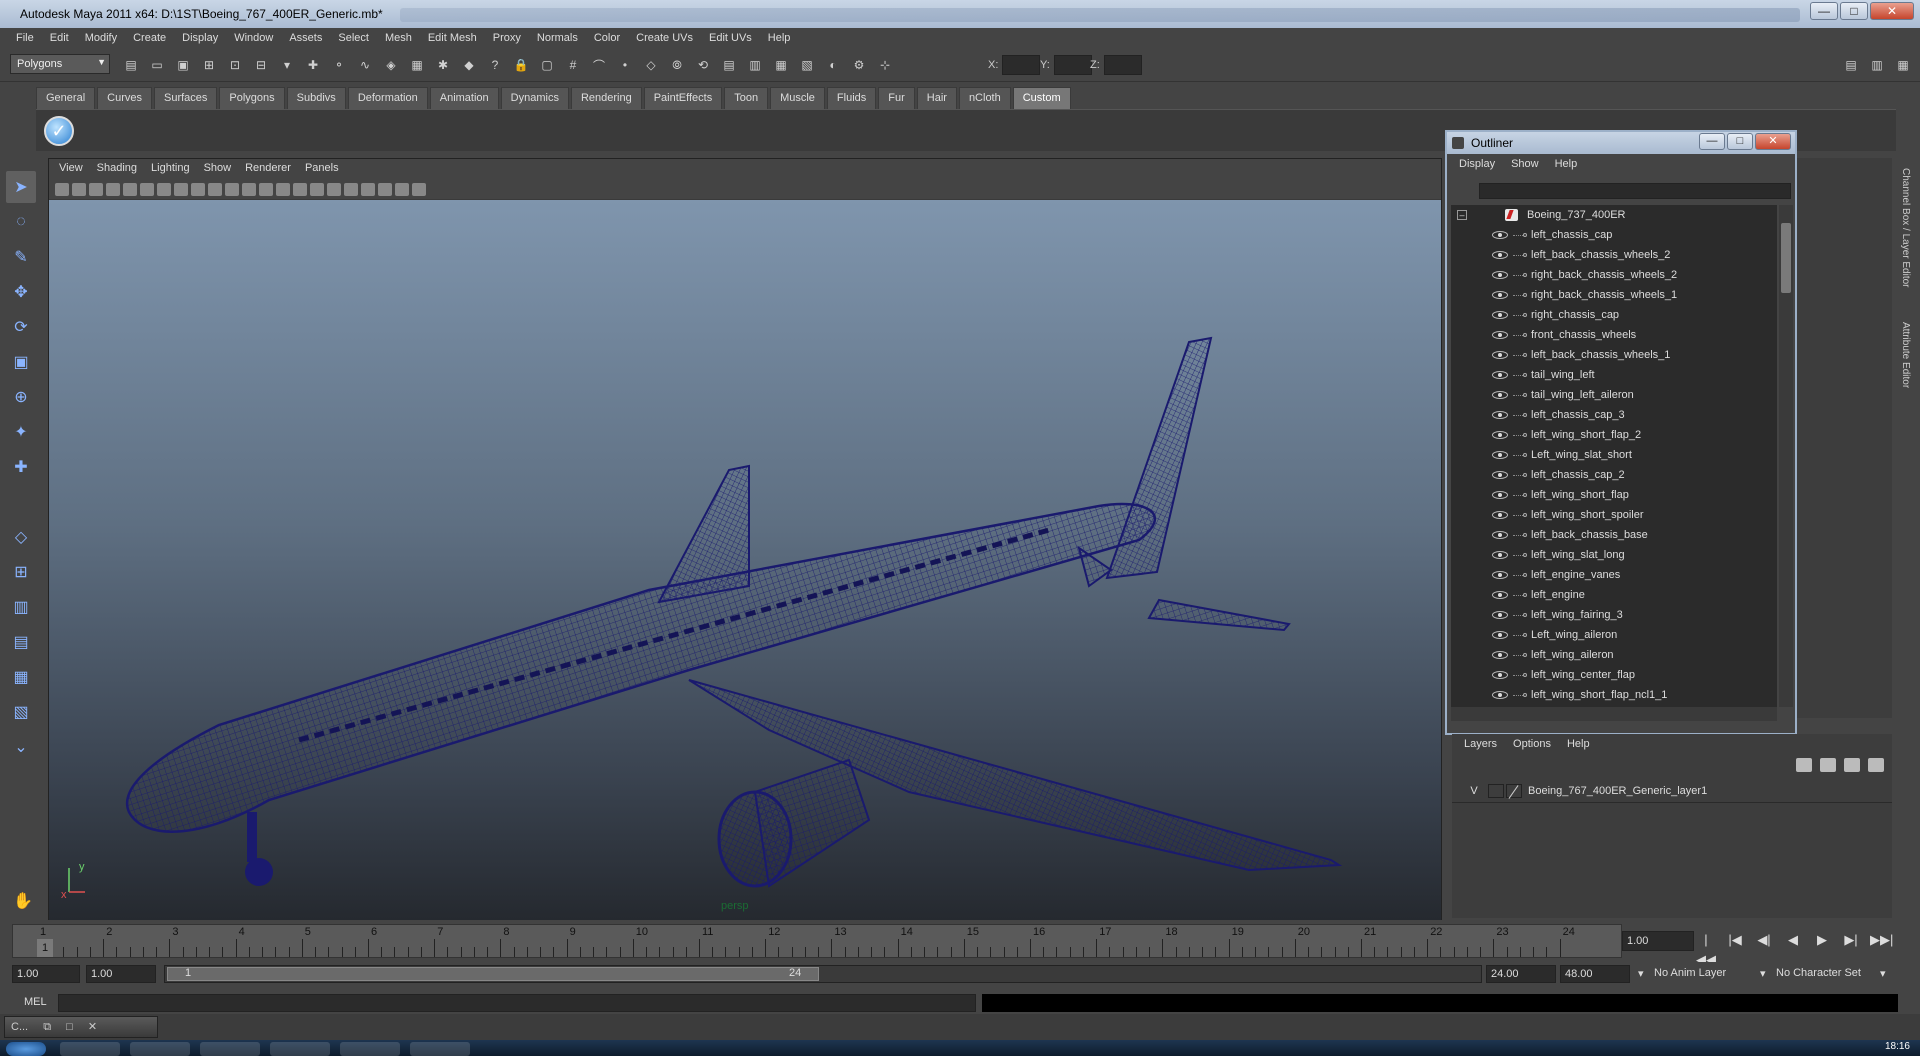 This screenshot has width=1920, height=1056. I want to click on menu-file: File, so click(25, 39).